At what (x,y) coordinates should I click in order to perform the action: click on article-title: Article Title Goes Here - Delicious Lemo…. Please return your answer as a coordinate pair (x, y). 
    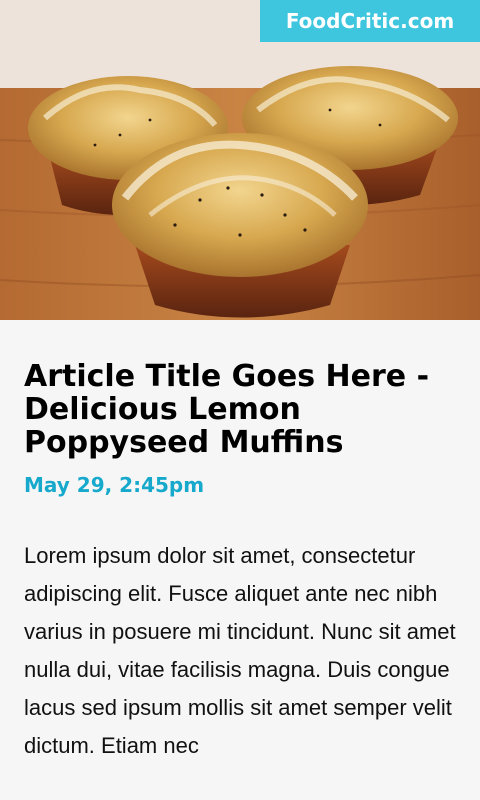
    Looking at the image, I should click on (227, 409).